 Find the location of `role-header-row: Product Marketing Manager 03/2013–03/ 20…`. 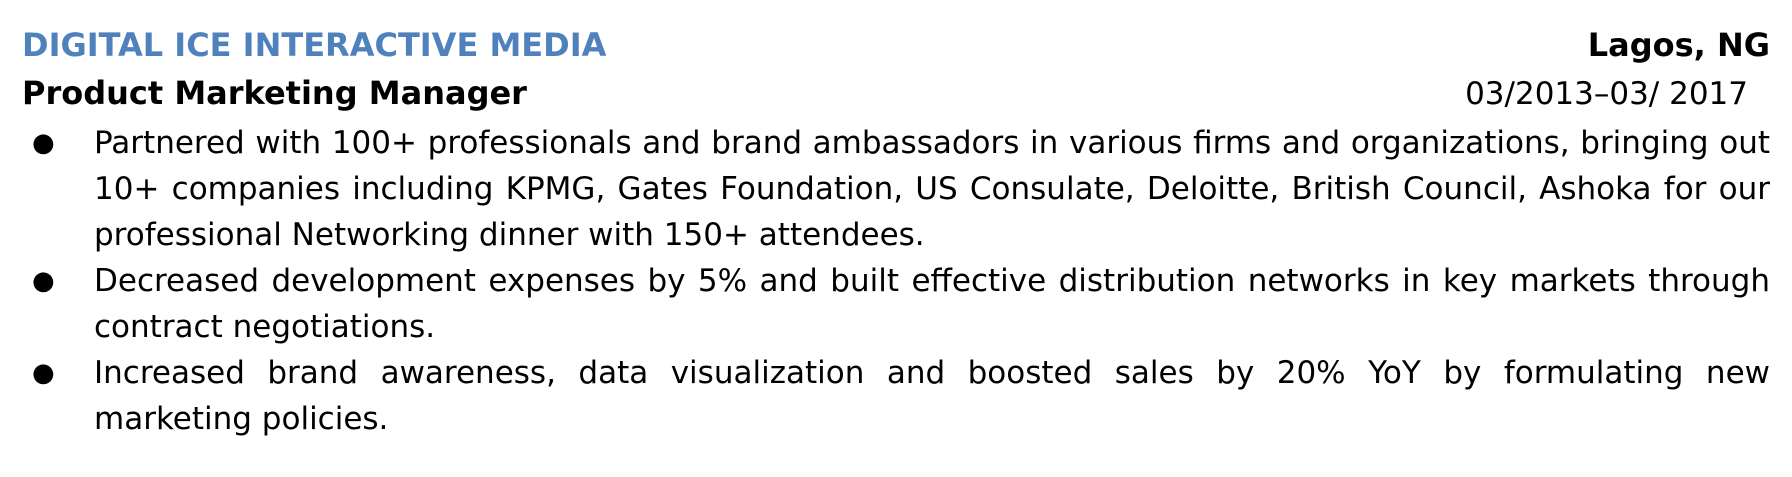

role-header-row: Product Marketing Manager 03/2013–03/ 20… is located at coordinates (896, 93).